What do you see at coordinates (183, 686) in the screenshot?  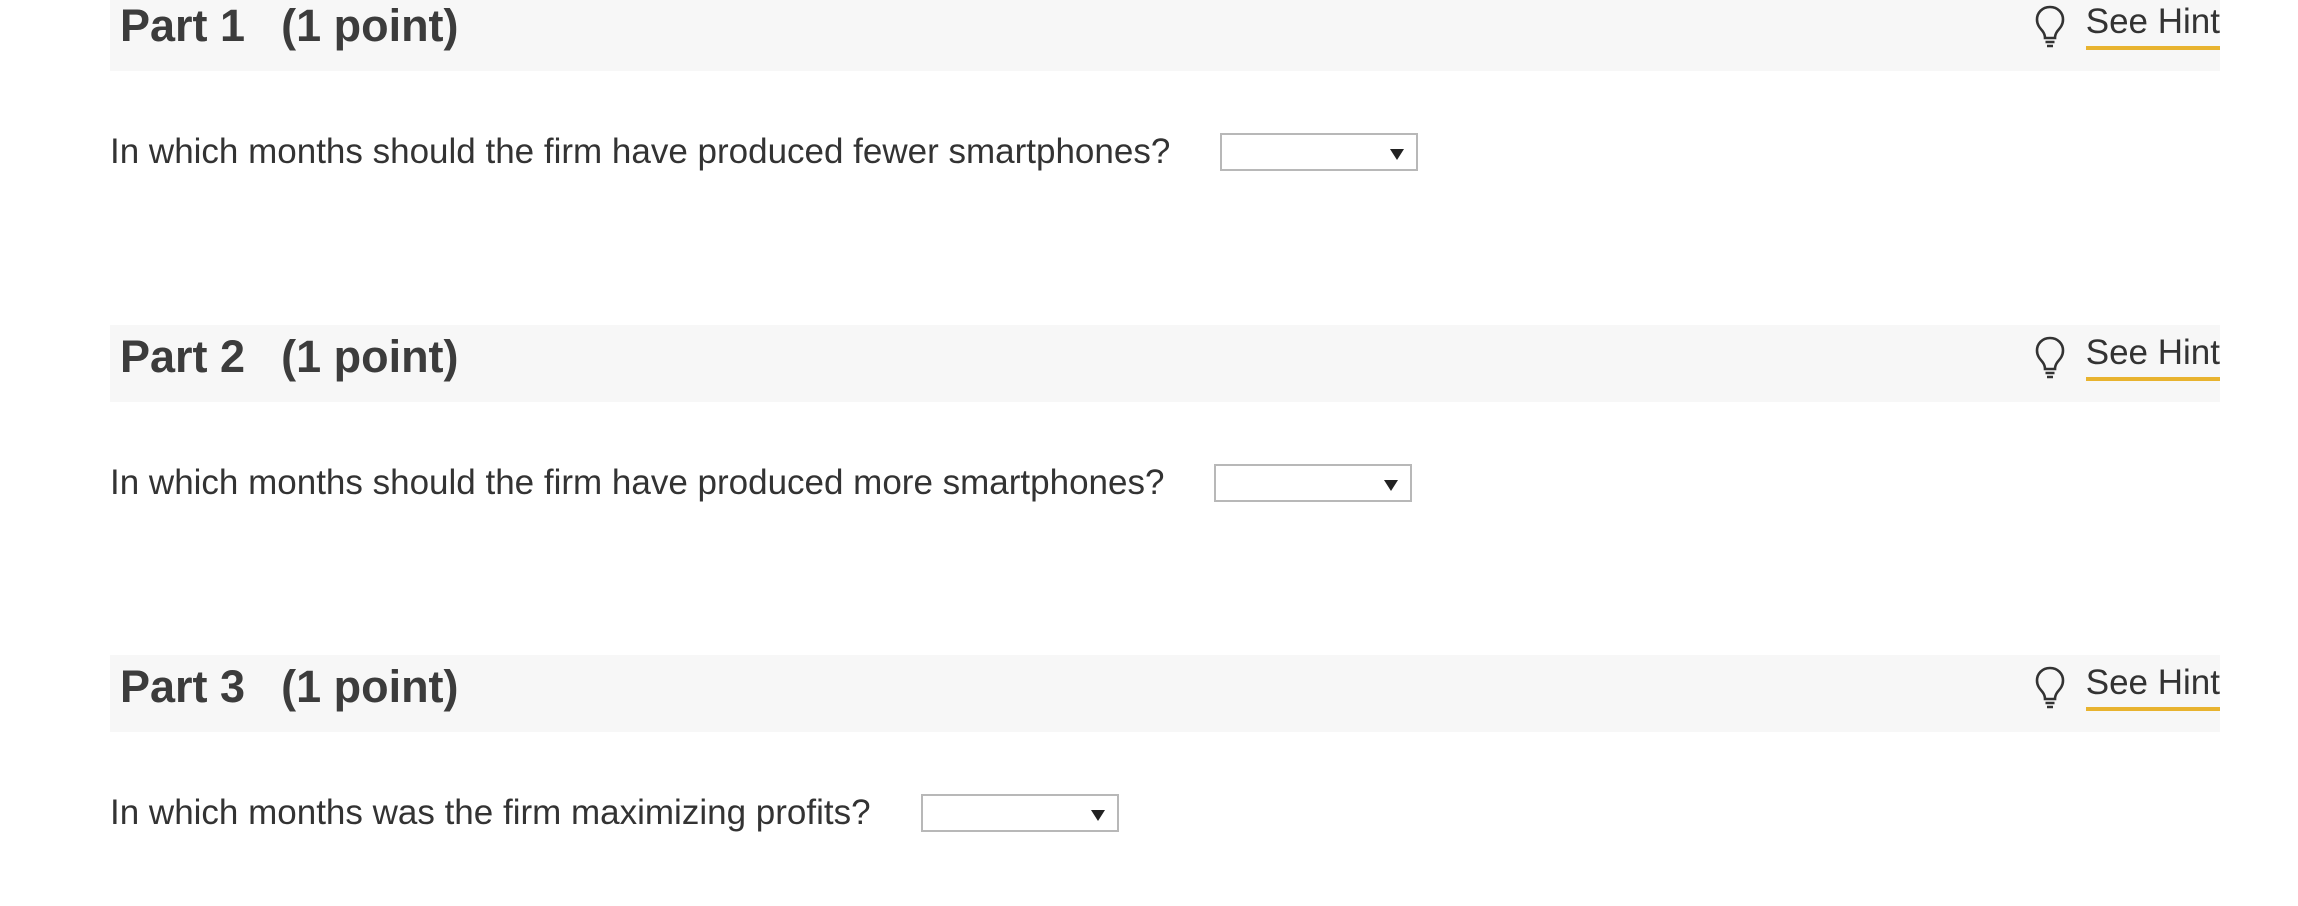 I see `part-number: Part 3` at bounding box center [183, 686].